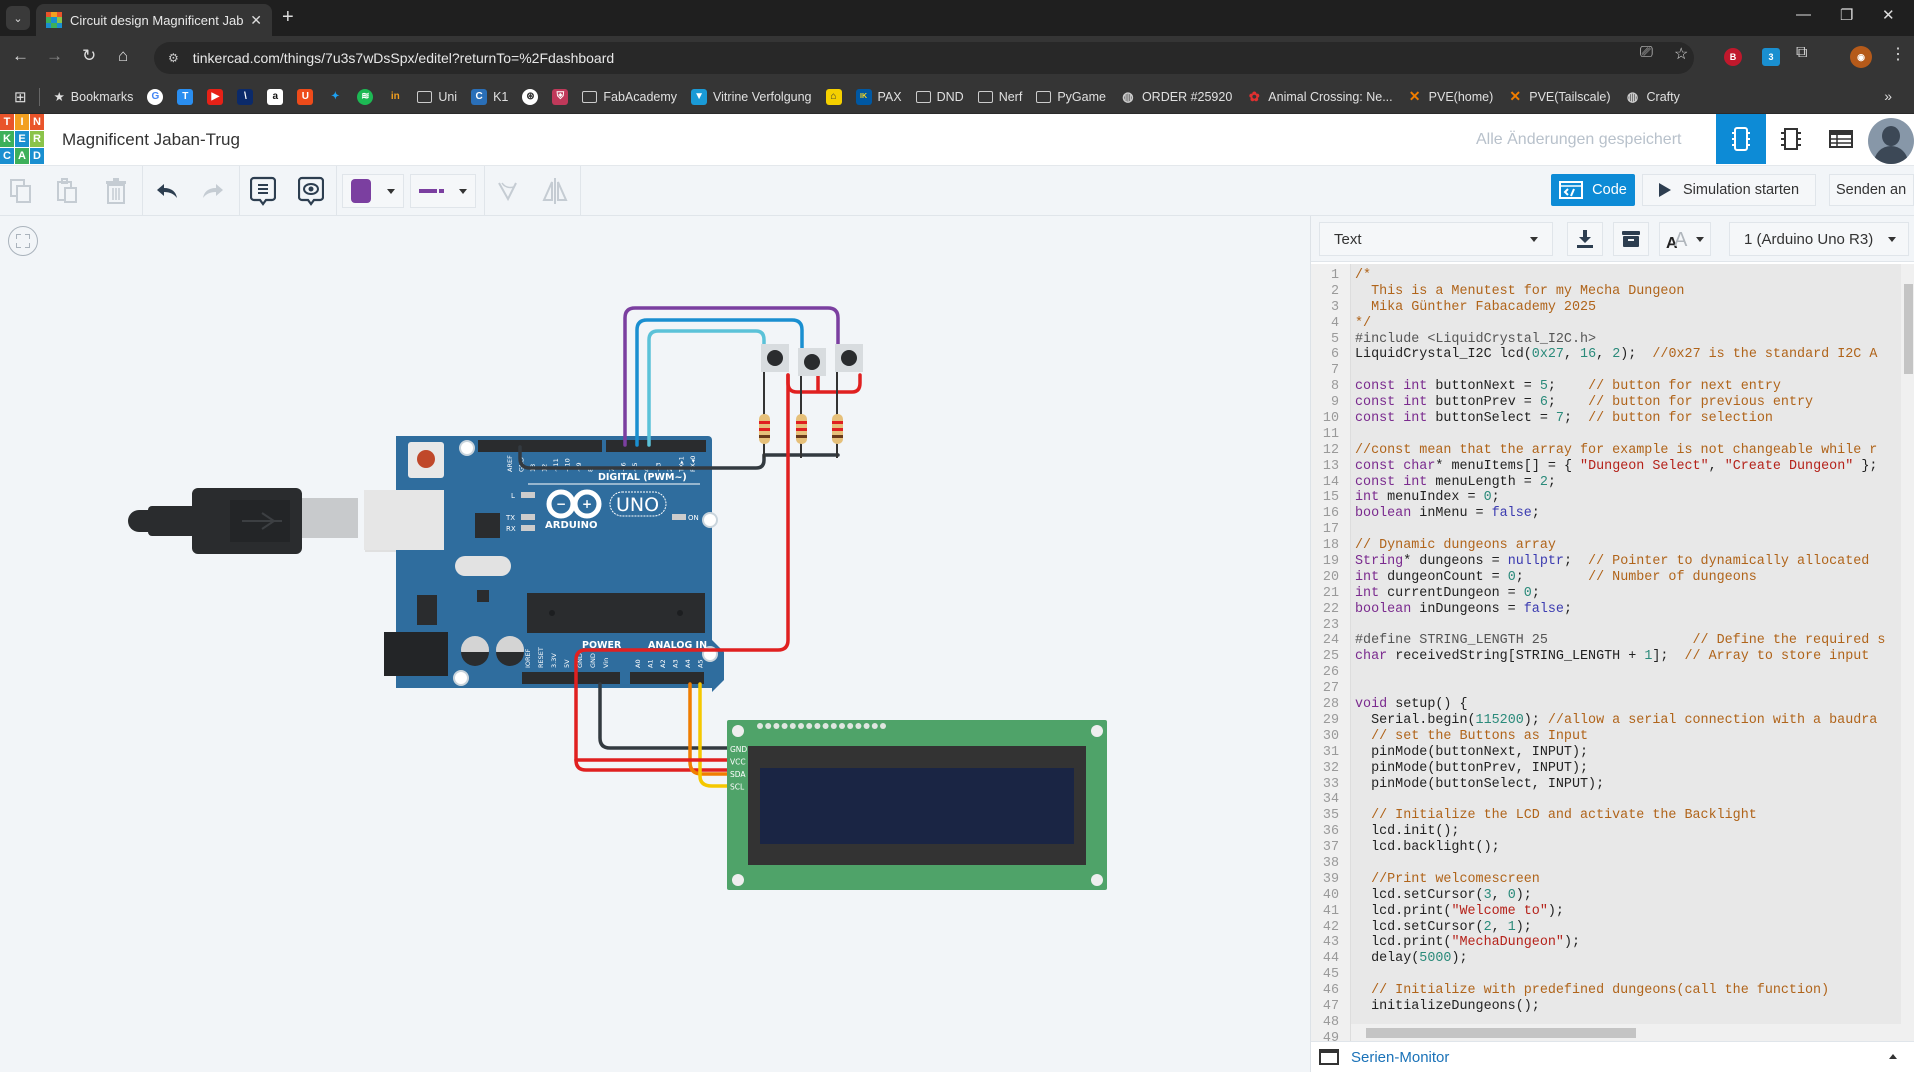 This screenshot has width=1914, height=1072. Describe the element at coordinates (1606, 785) in the screenshot. I see `code-line: 33 pinMode(buttonSelect, INPUT);` at that location.